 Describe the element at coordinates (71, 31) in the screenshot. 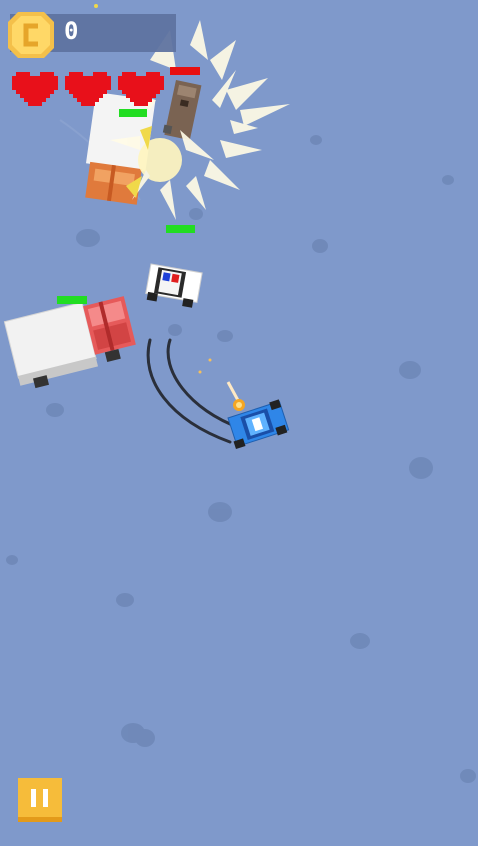

I see `coin-count: 0` at that location.